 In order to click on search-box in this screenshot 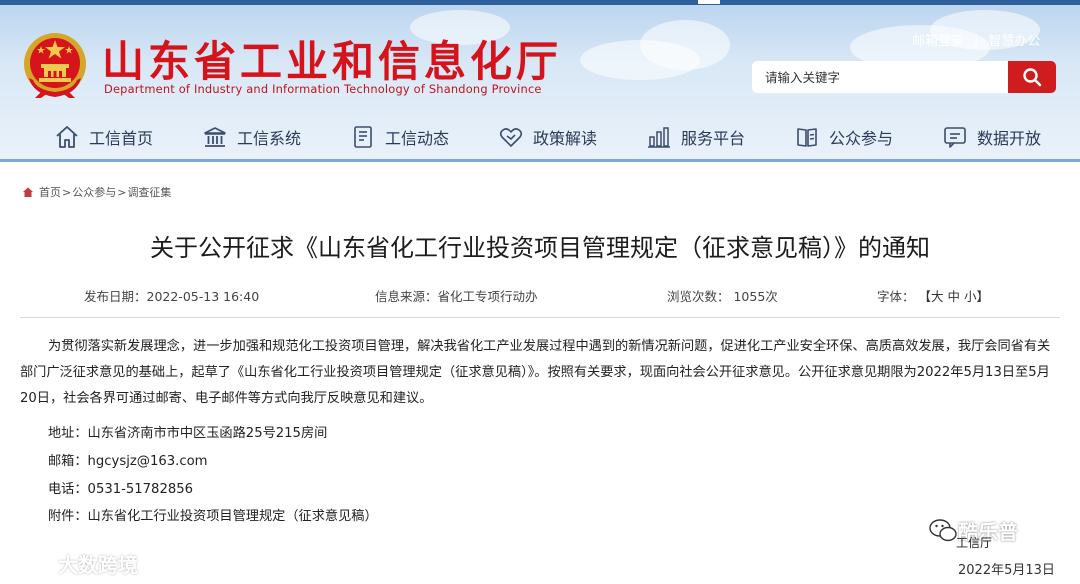, I will do `click(880, 77)`.